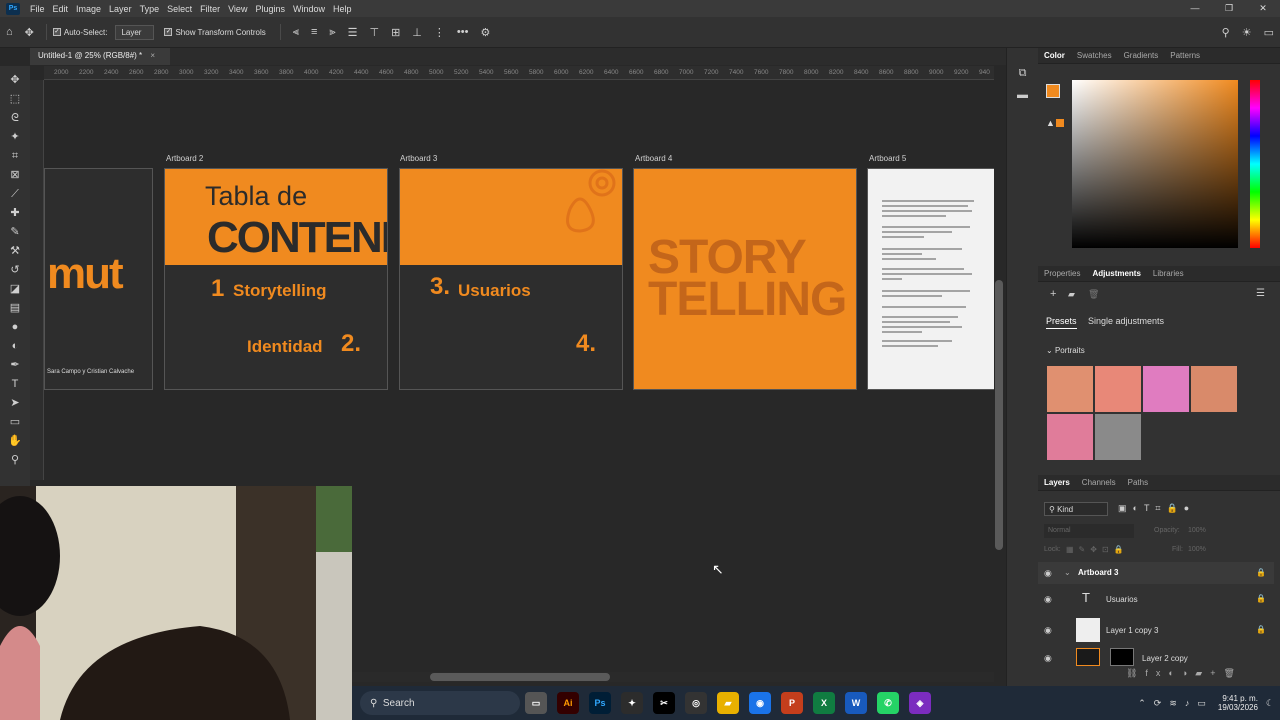 Image resolution: width=1280 pixels, height=720 pixels. Describe the element at coordinates (374, 32) in the screenshot. I see `align-top-icon: ⊤` at that location.